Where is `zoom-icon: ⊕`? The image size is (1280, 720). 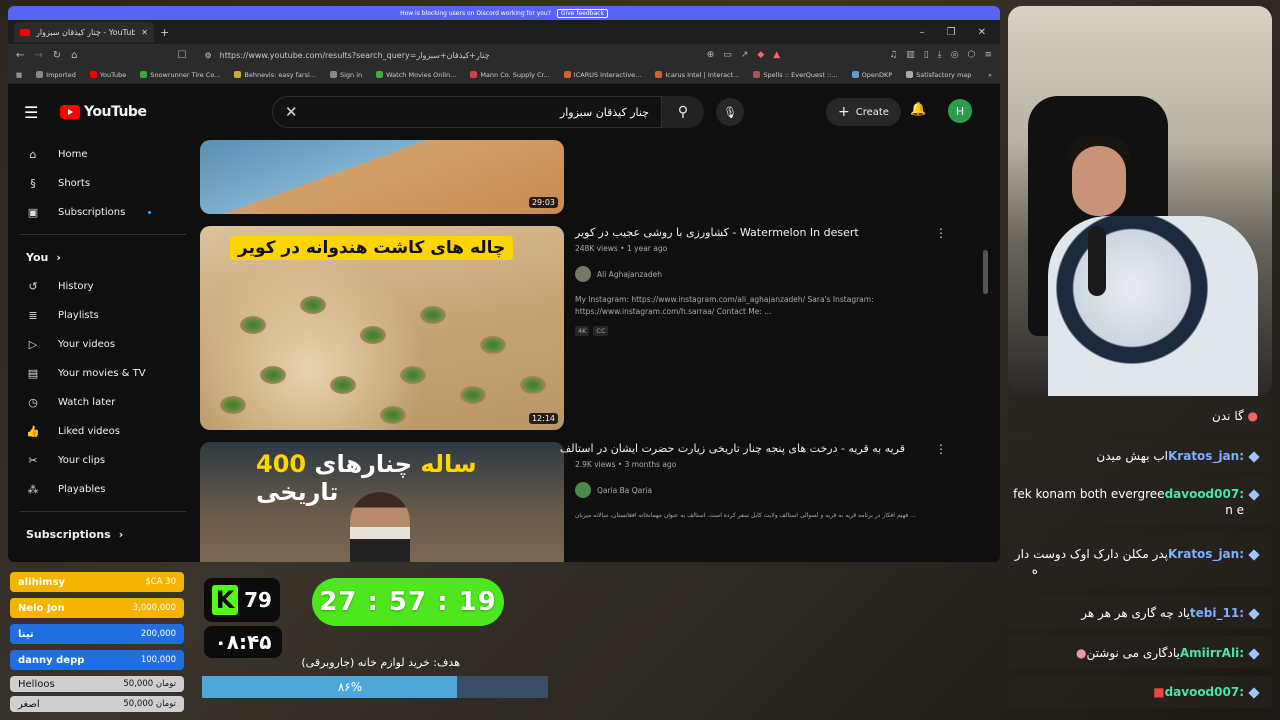 zoom-icon: ⊕ is located at coordinates (711, 55).